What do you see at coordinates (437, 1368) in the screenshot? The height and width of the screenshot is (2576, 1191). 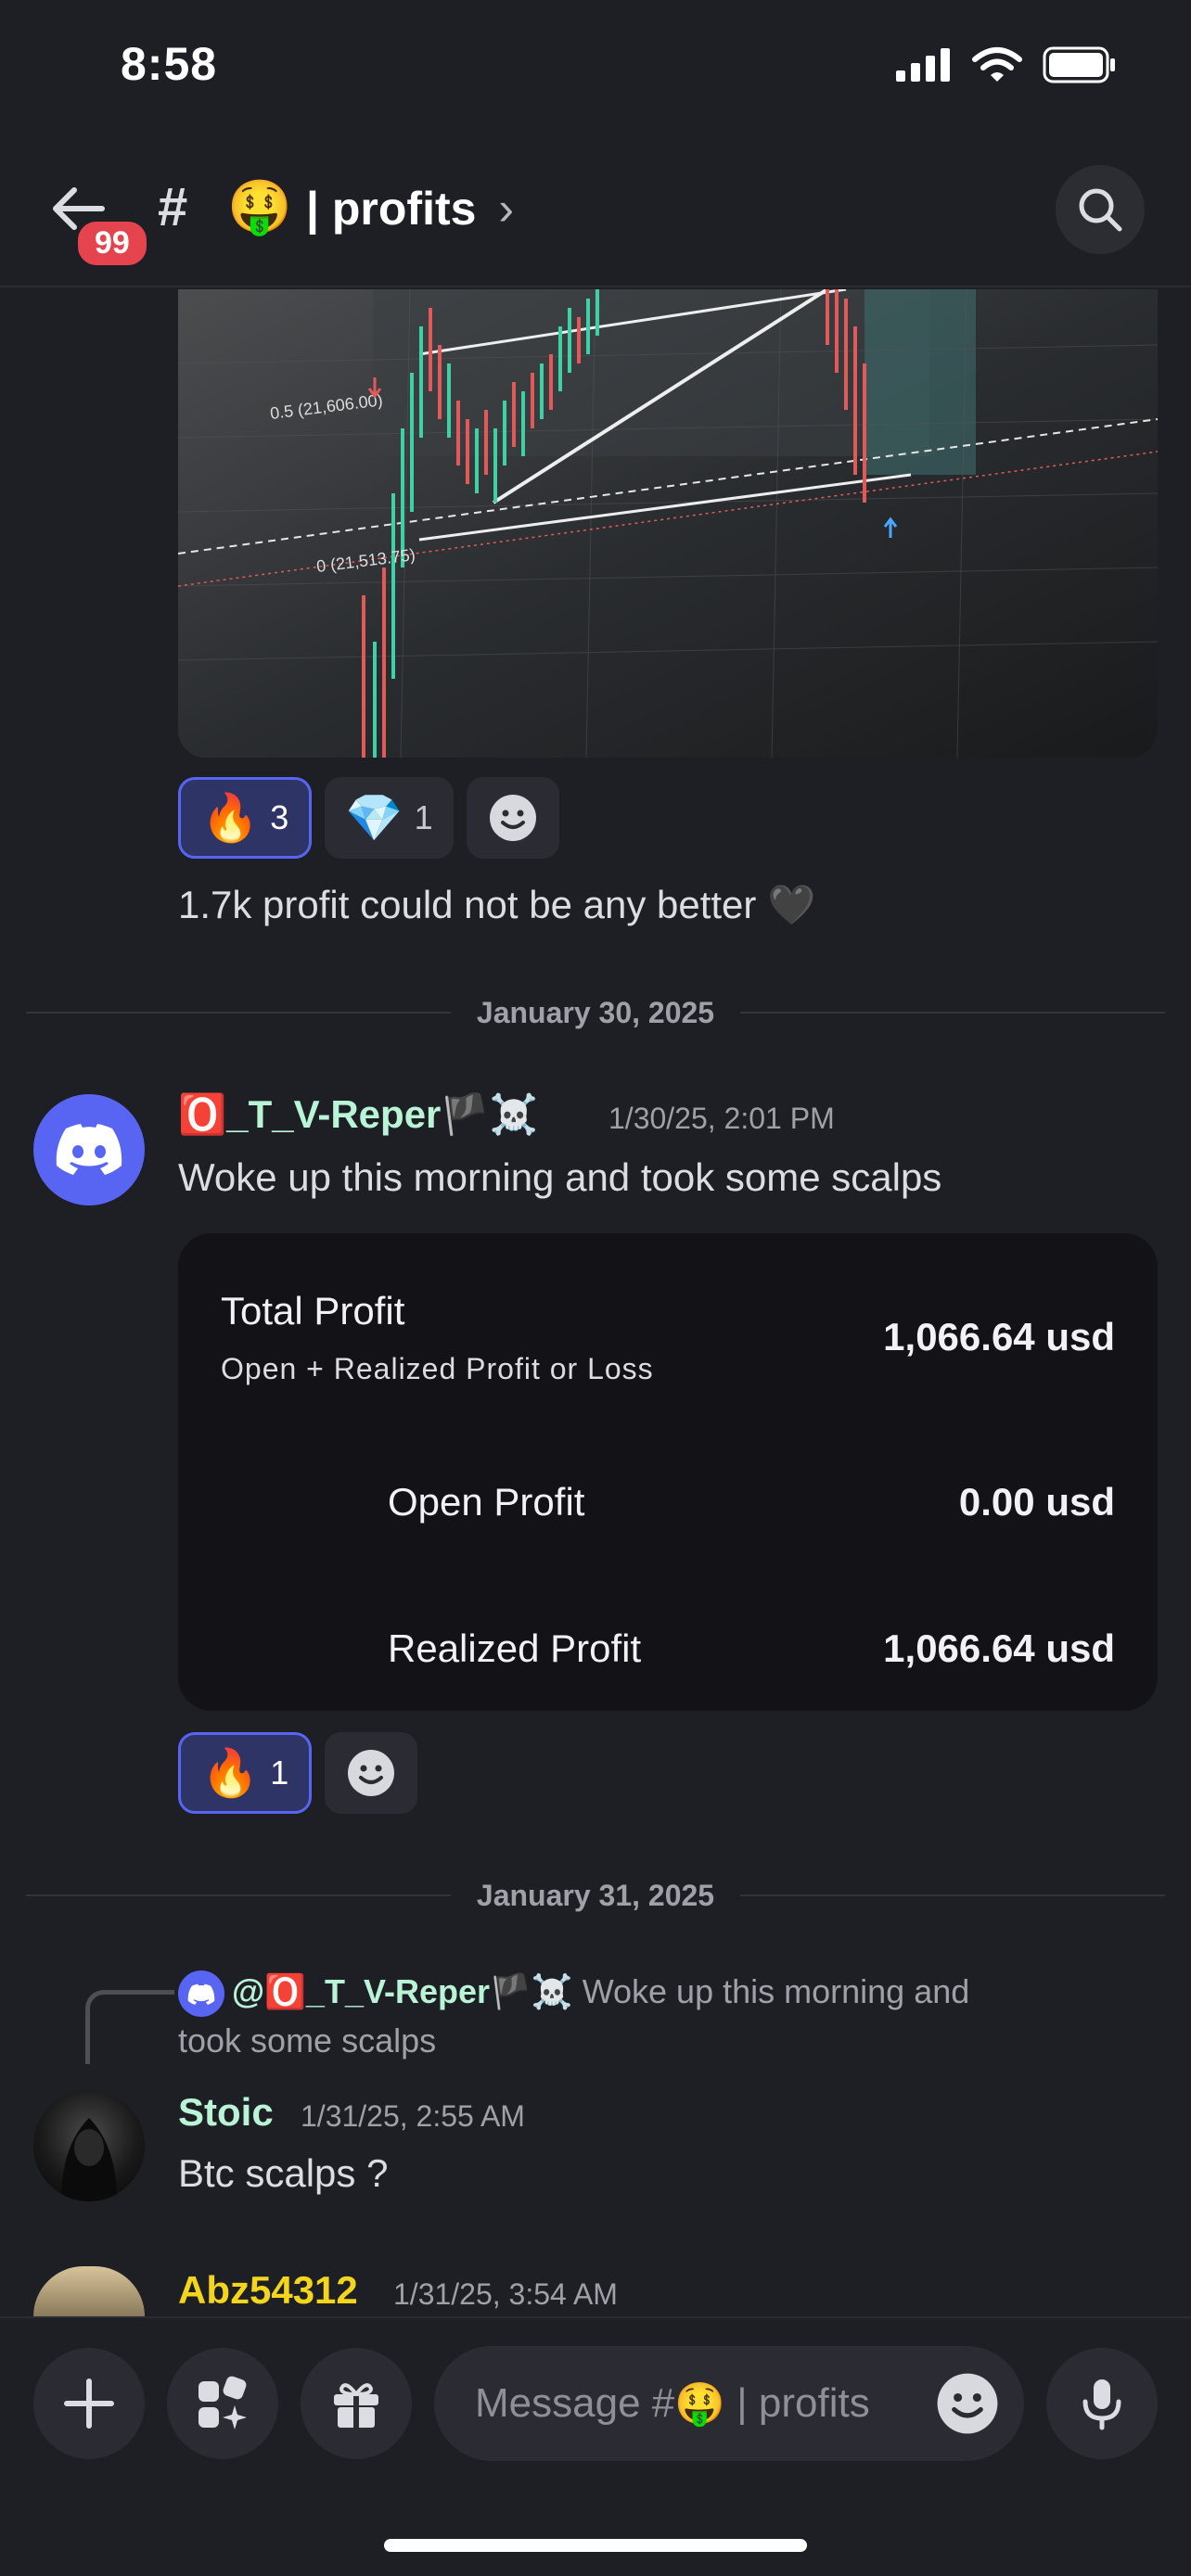 I see `total-profit-subtitle: Open + Realized Profit or Loss` at bounding box center [437, 1368].